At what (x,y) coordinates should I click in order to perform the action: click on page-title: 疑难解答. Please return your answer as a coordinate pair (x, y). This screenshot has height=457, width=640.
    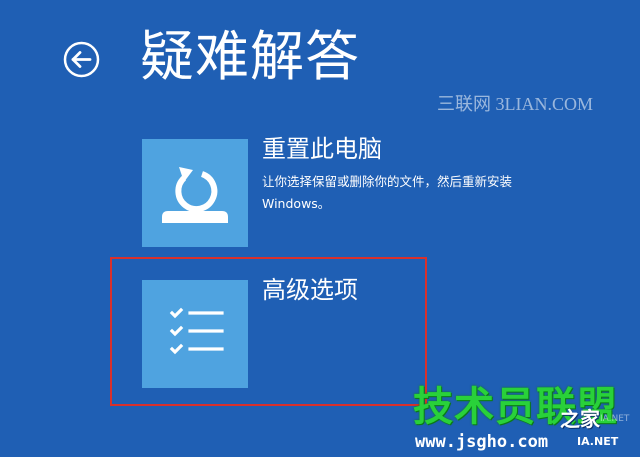
    Looking at the image, I should click on (250, 56).